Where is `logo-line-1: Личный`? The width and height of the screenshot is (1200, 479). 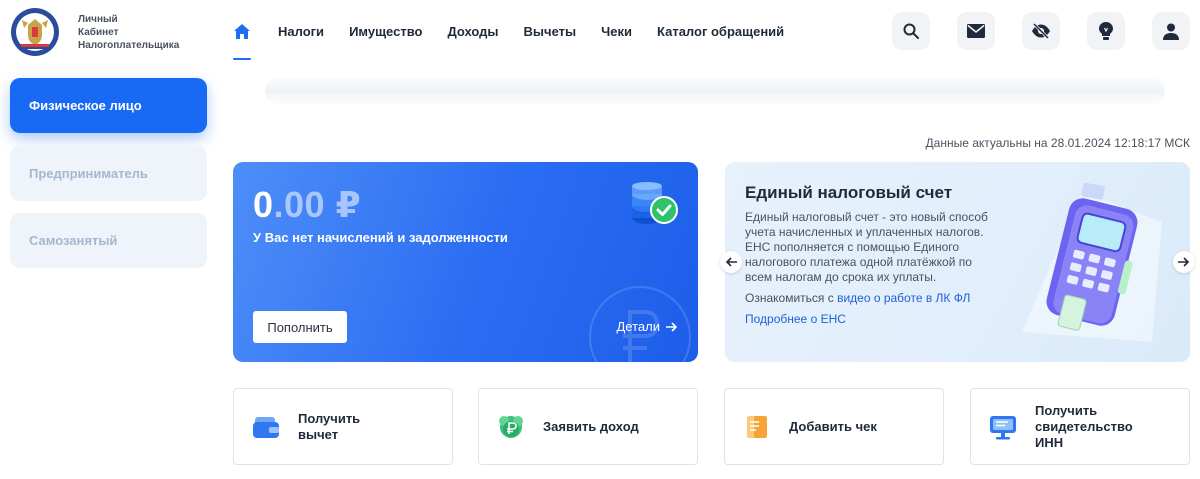 logo-line-1: Личный is located at coordinates (98, 19).